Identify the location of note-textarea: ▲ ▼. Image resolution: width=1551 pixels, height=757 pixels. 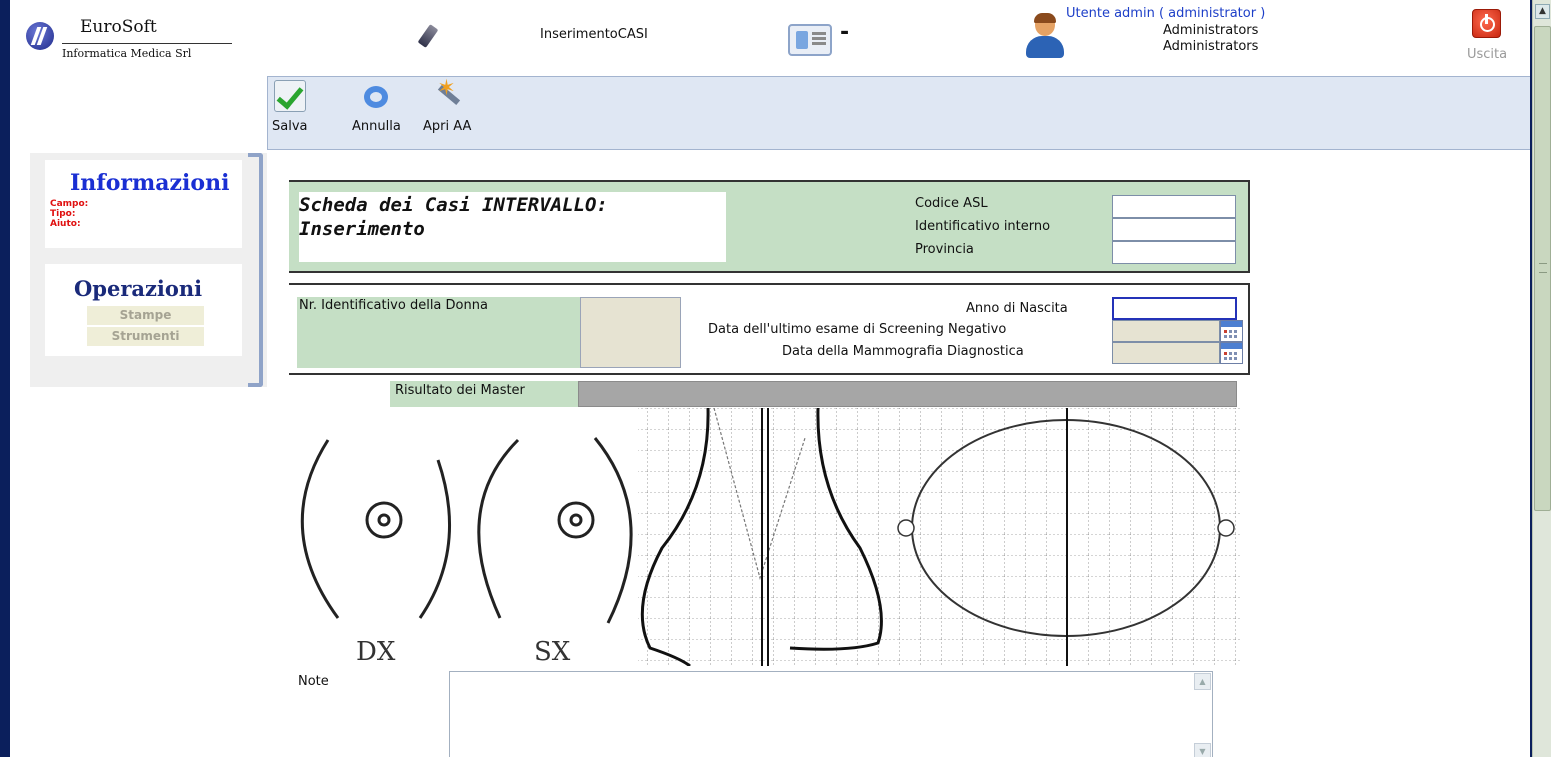
(831, 714).